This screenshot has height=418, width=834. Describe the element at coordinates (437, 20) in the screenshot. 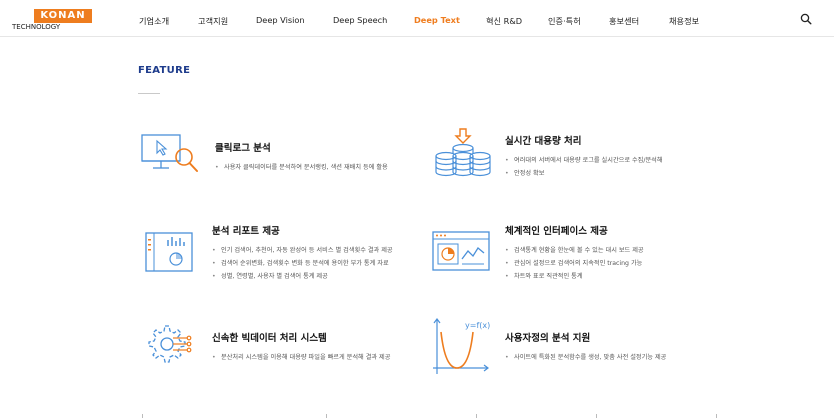

I see `nav-item-deep-text: Deep Text` at that location.